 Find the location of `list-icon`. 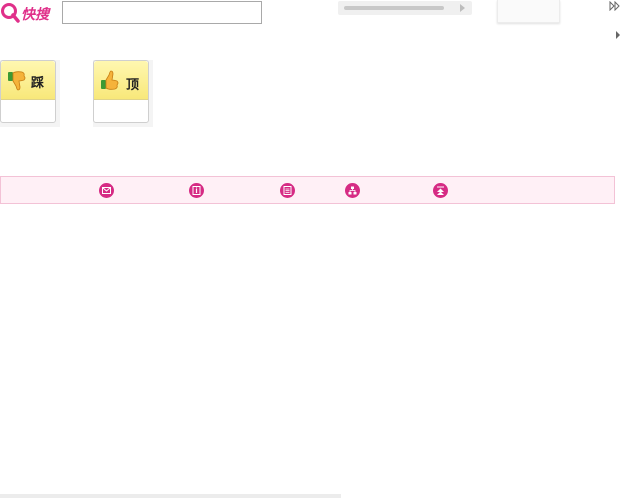

list-icon is located at coordinates (287, 190).